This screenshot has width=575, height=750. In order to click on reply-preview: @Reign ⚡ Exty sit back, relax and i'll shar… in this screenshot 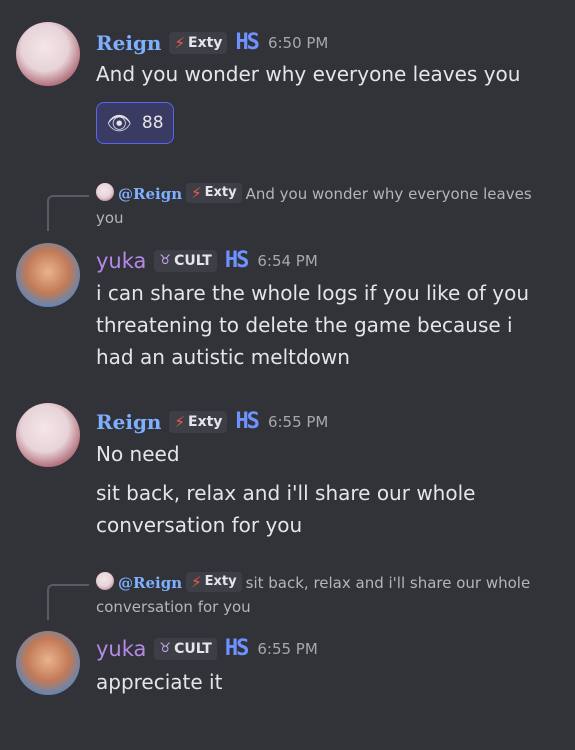, I will do `click(326, 595)`.